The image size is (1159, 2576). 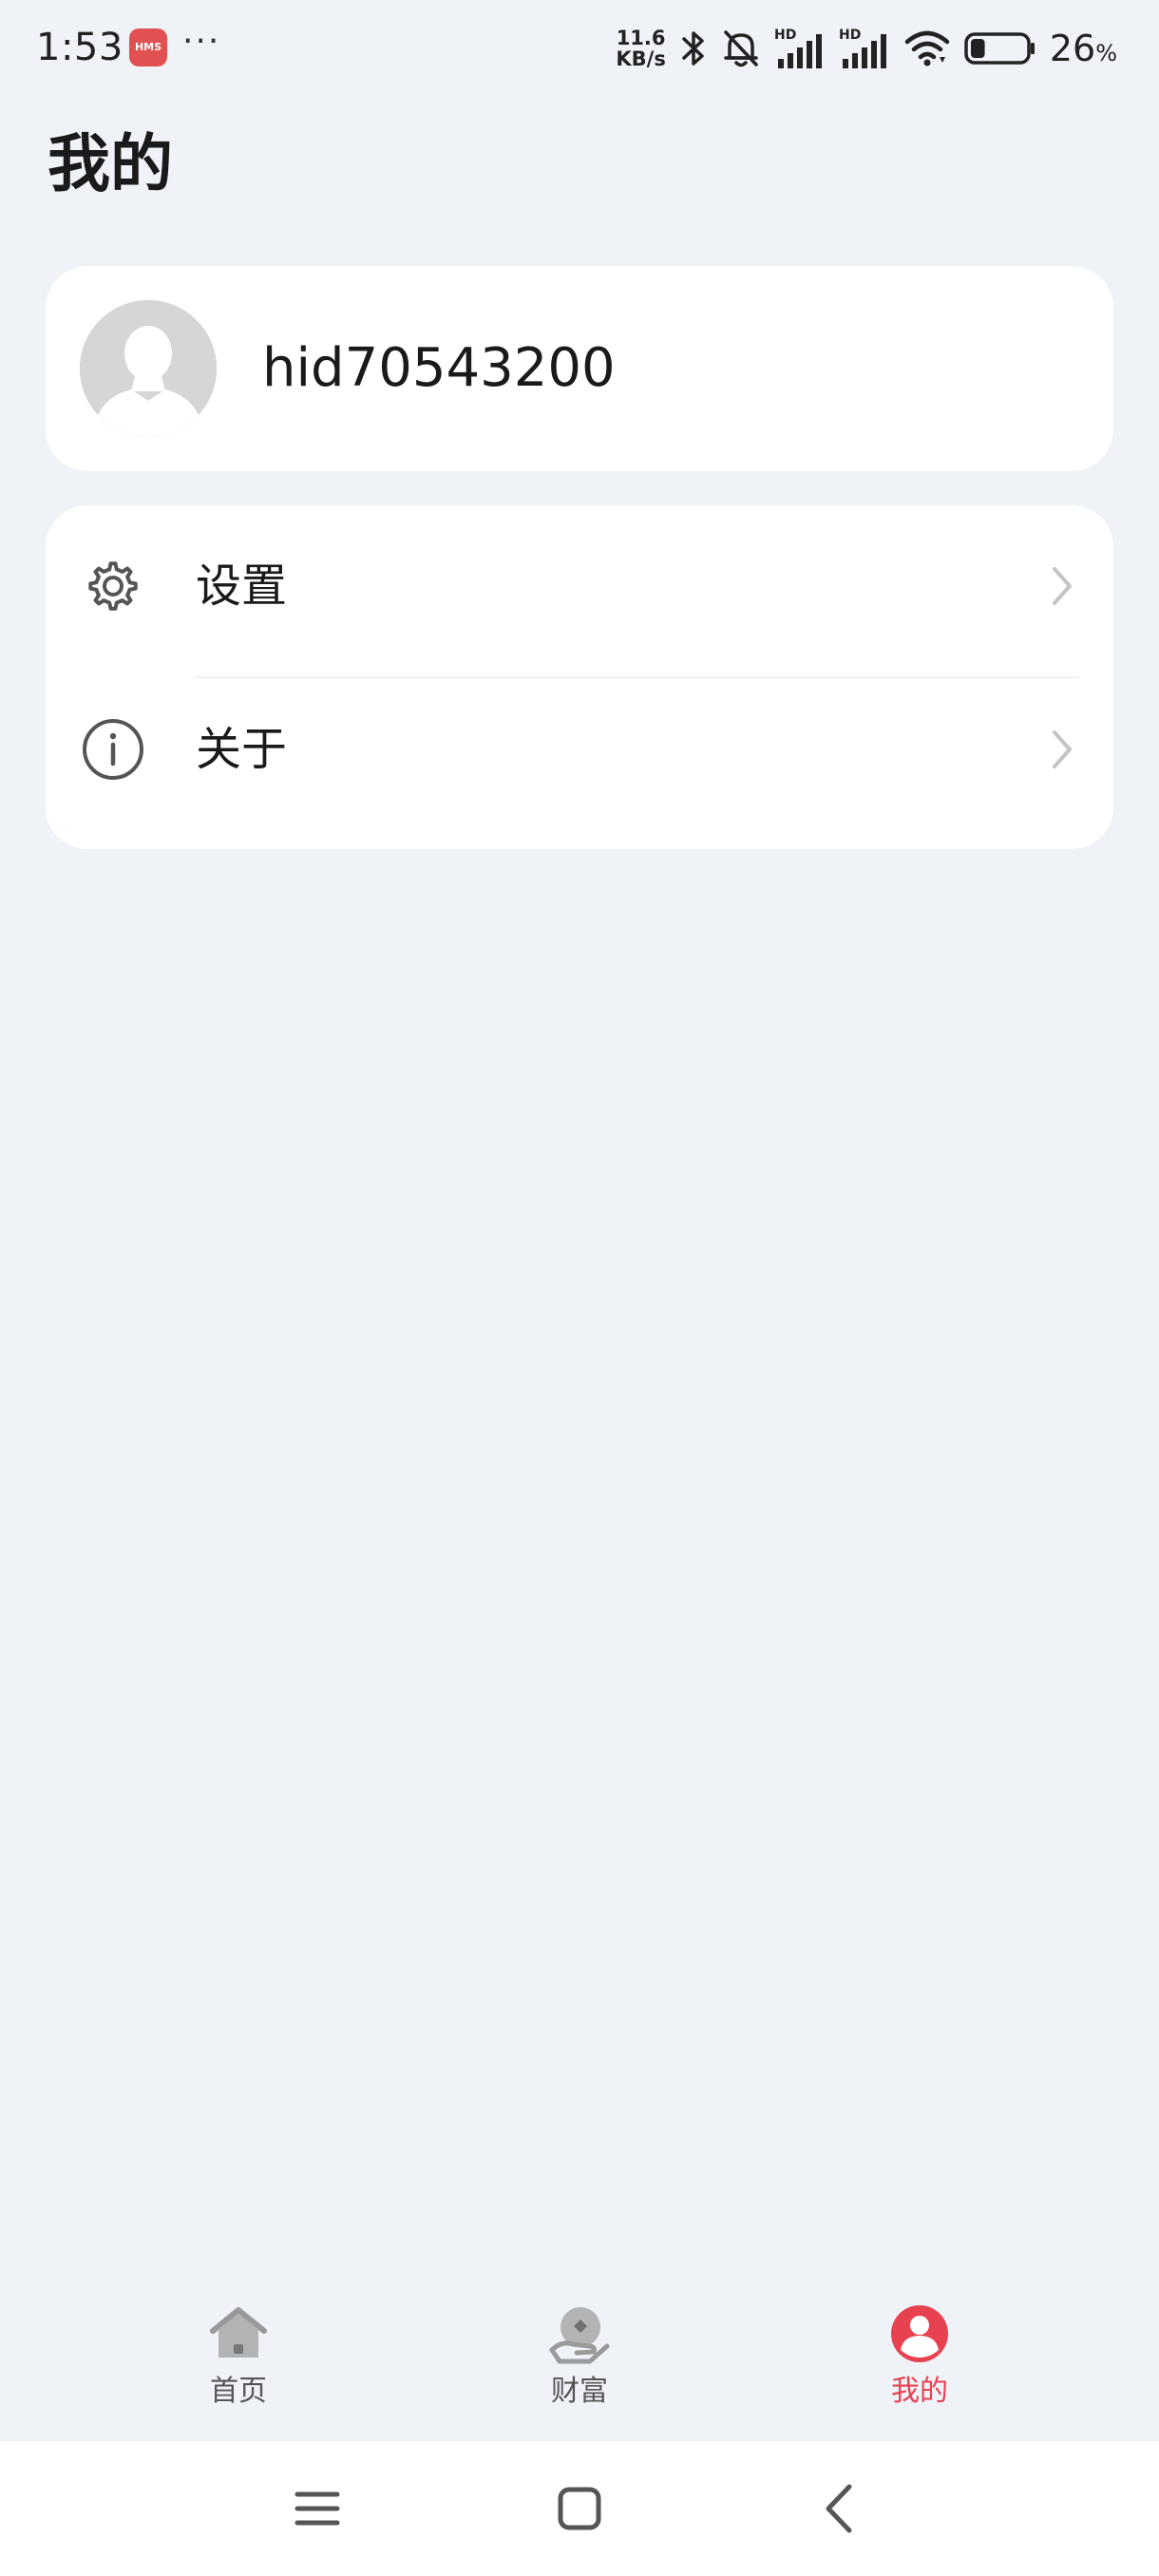 I want to click on back-icon, so click(x=841, y=2508).